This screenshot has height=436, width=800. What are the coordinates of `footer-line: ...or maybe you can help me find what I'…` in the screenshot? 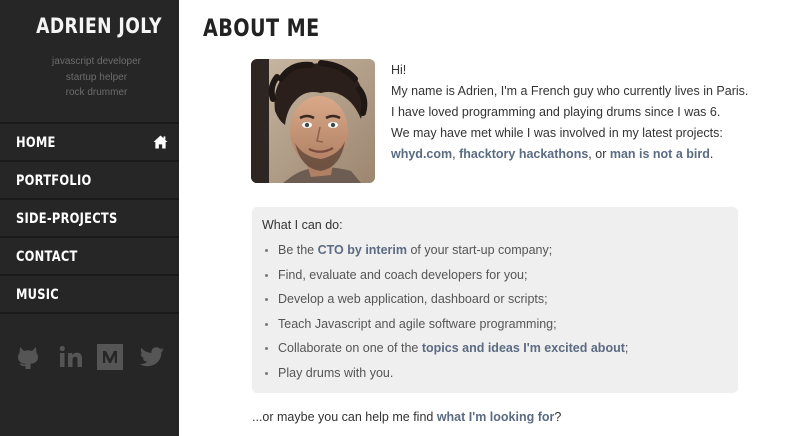 It's located at (406, 417).